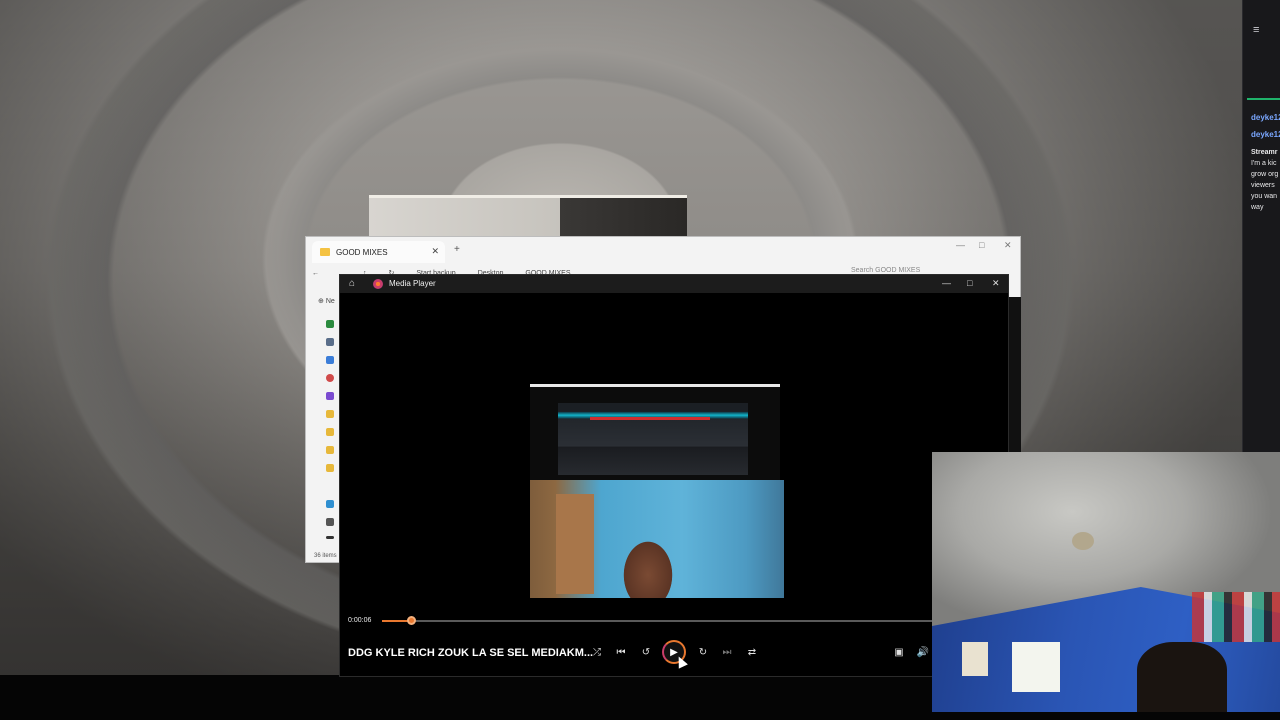 The width and height of the screenshot is (1280, 720). What do you see at coordinates (360, 620) in the screenshot?
I see `elapsed-time: 0:00:06` at bounding box center [360, 620].